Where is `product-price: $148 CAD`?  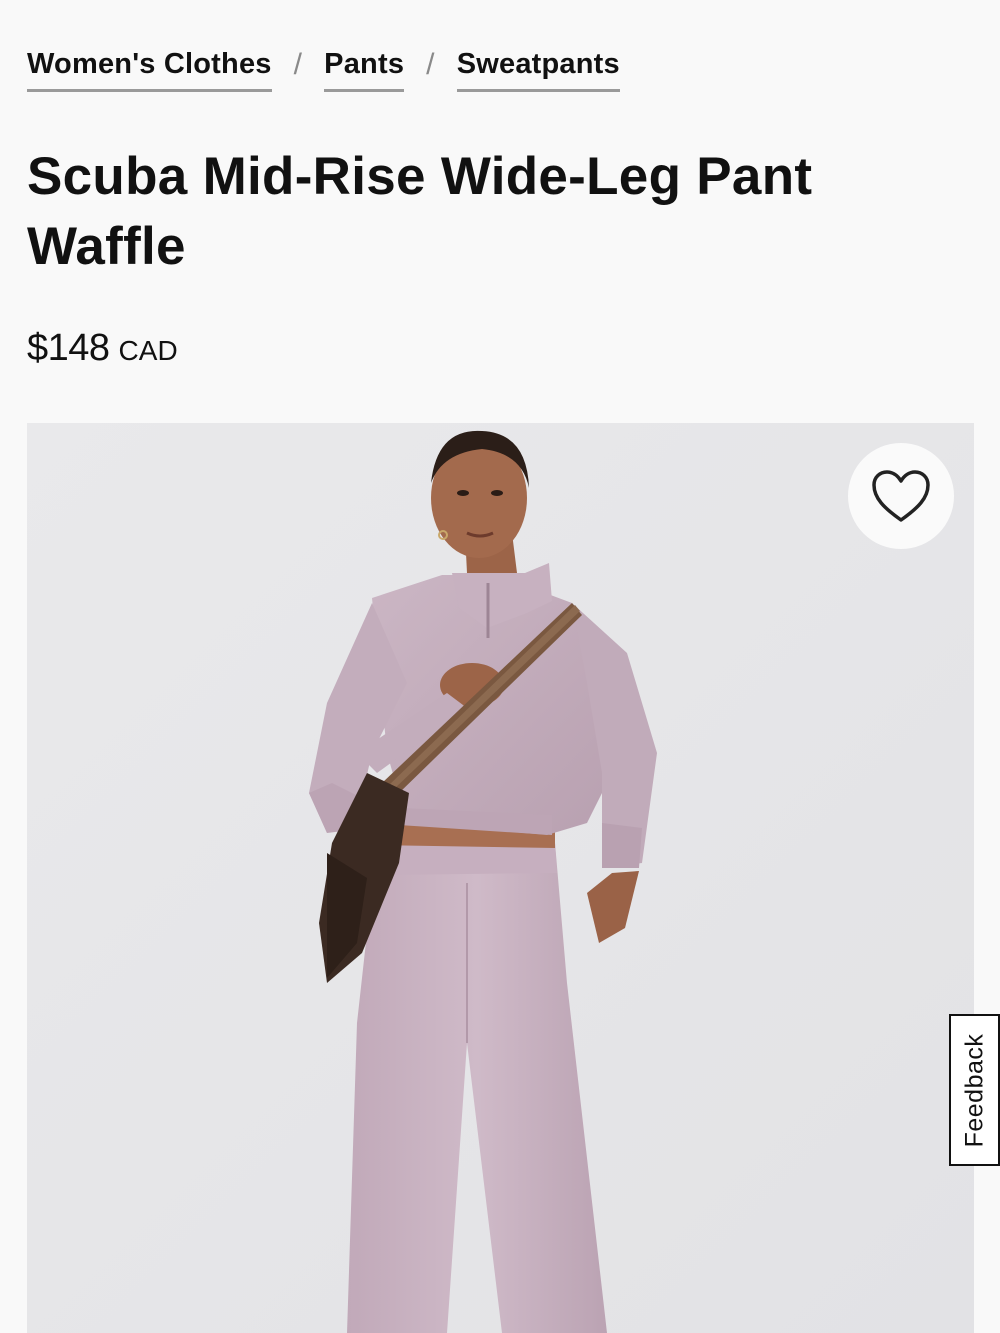
product-price: $148 CAD is located at coordinates (102, 348).